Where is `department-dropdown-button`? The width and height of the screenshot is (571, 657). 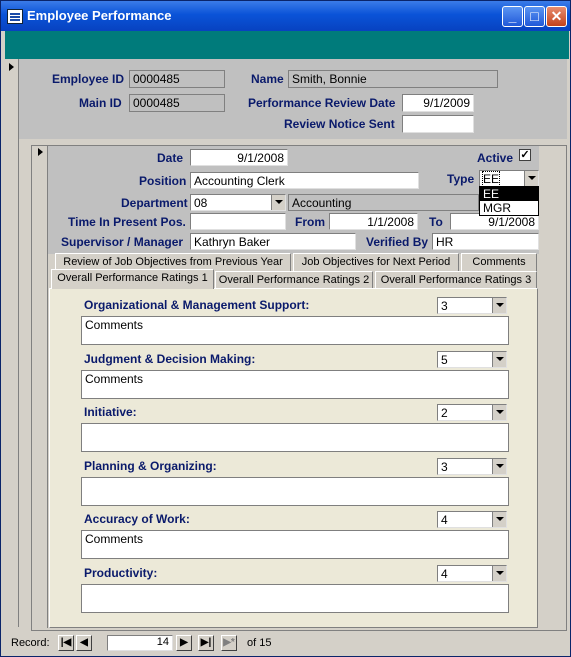
department-dropdown-button is located at coordinates (278, 202).